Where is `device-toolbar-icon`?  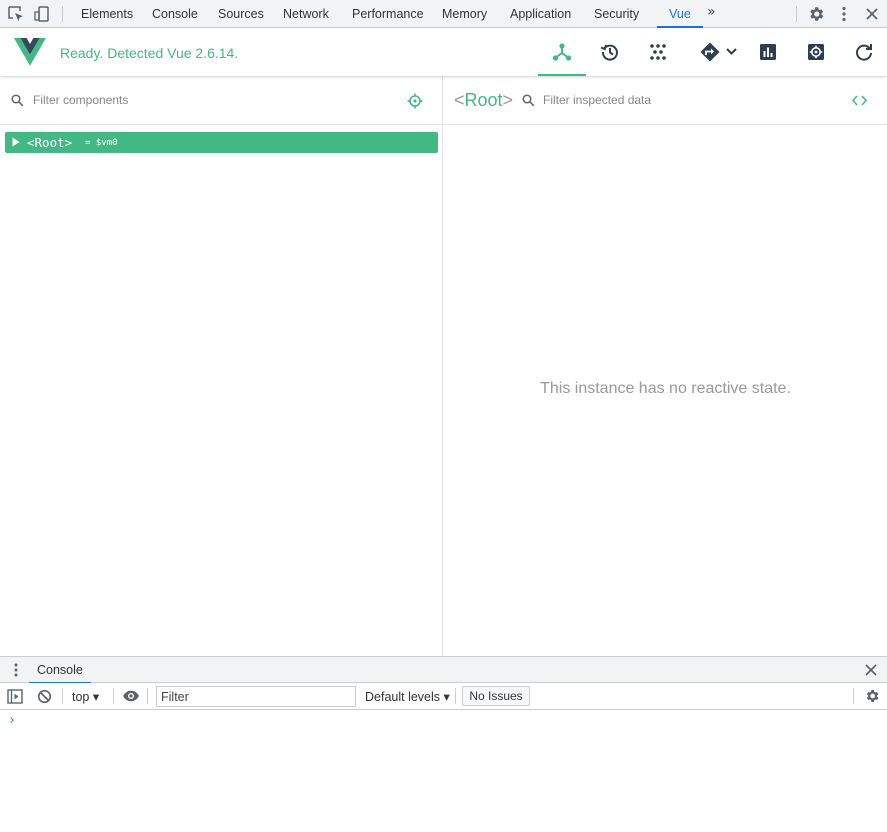 device-toolbar-icon is located at coordinates (42, 14).